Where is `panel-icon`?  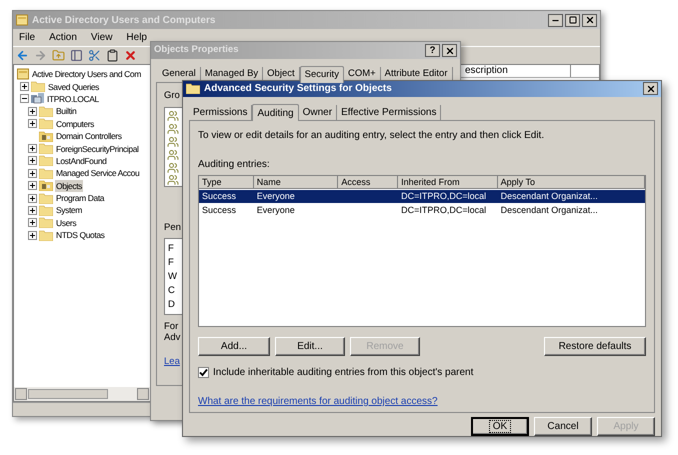 panel-icon is located at coordinates (76, 55).